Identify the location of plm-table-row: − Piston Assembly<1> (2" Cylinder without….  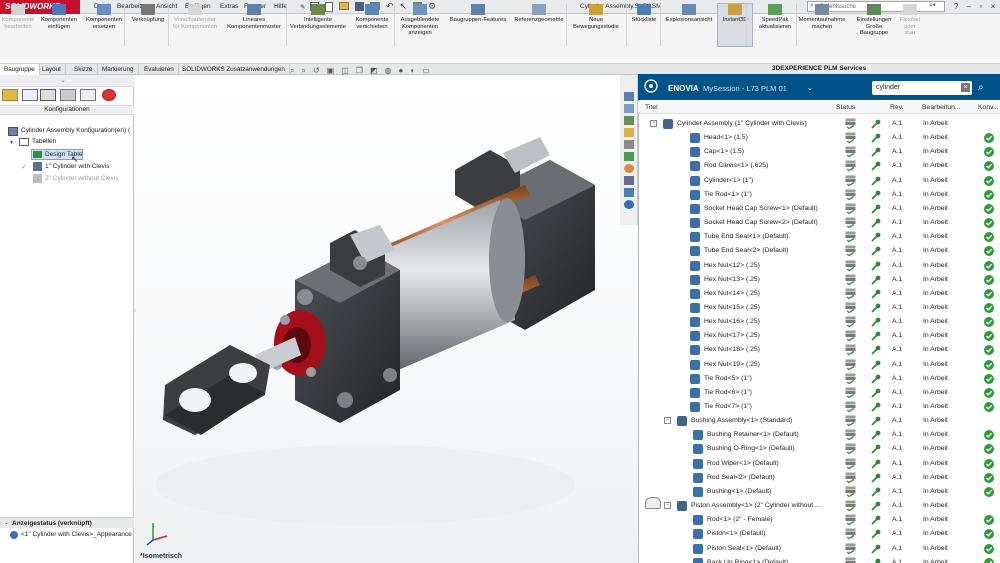
(819, 506).